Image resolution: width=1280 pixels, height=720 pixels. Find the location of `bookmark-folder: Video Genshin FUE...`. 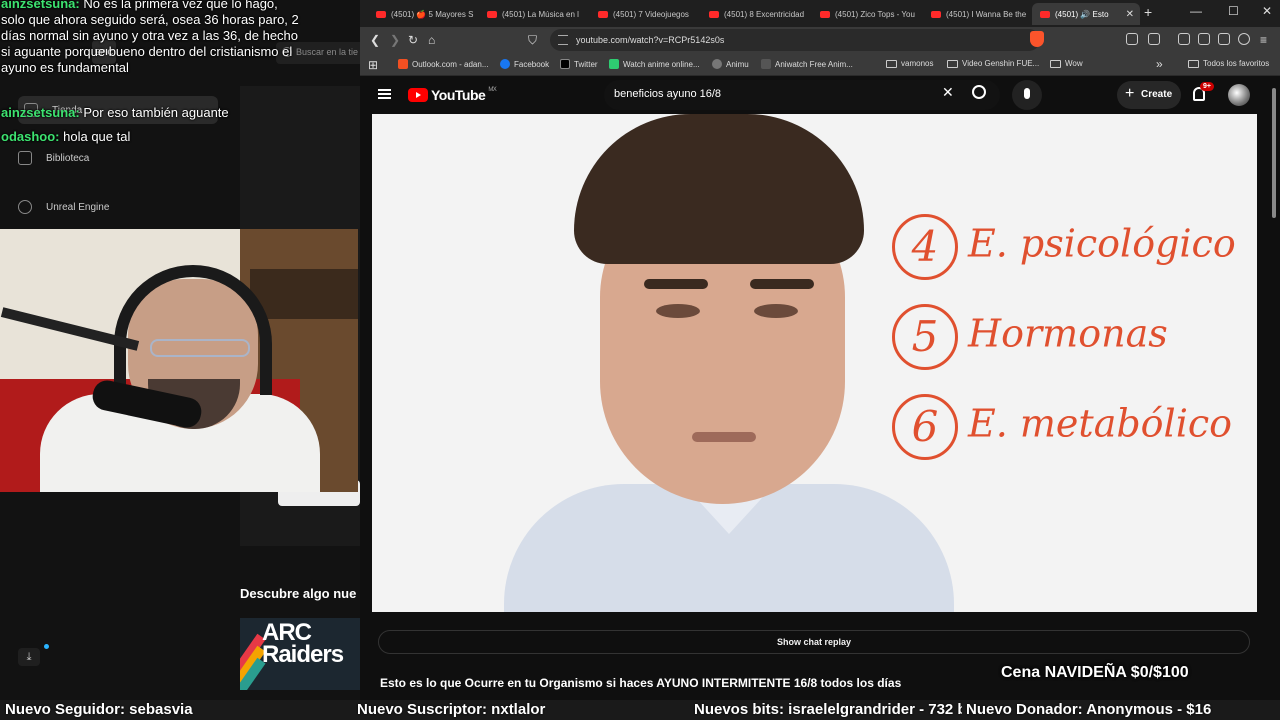

bookmark-folder: Video Genshin FUE... is located at coordinates (993, 63).